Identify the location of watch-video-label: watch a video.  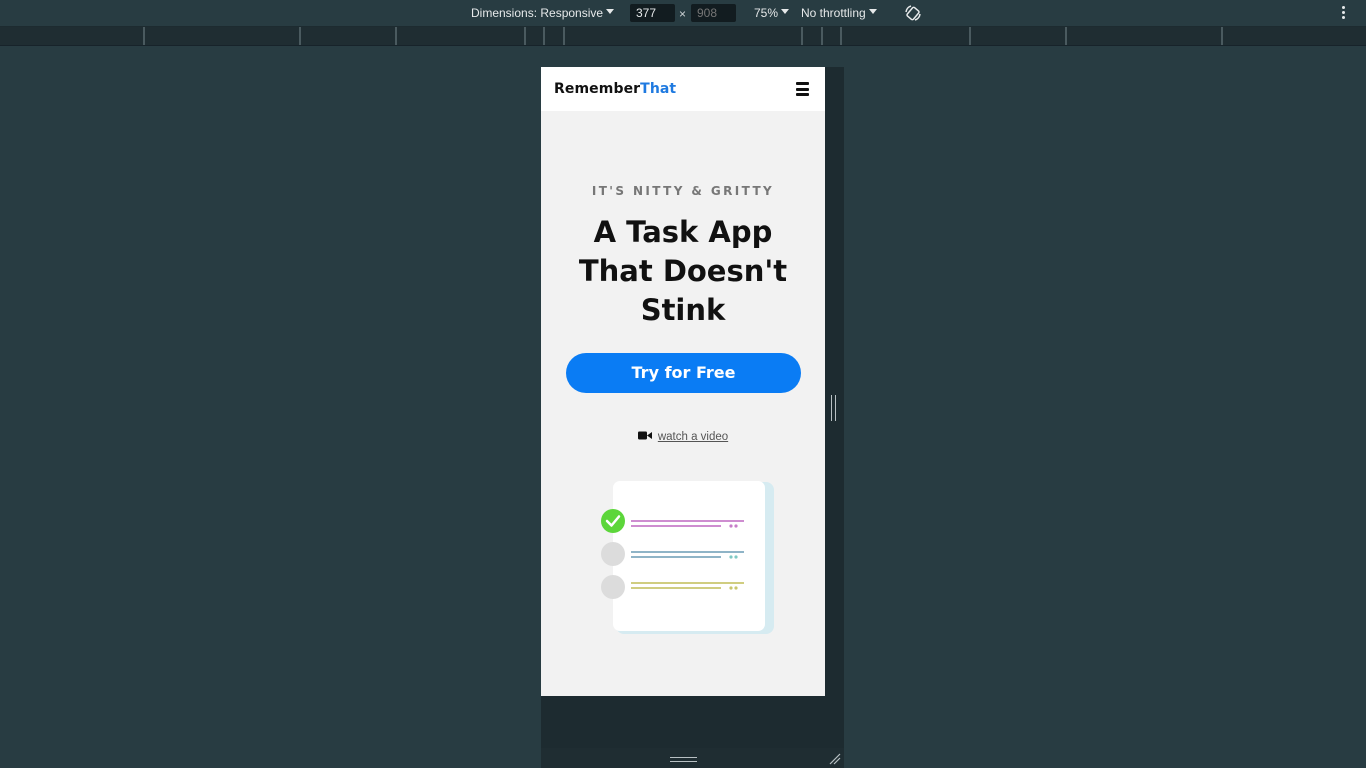
(693, 437).